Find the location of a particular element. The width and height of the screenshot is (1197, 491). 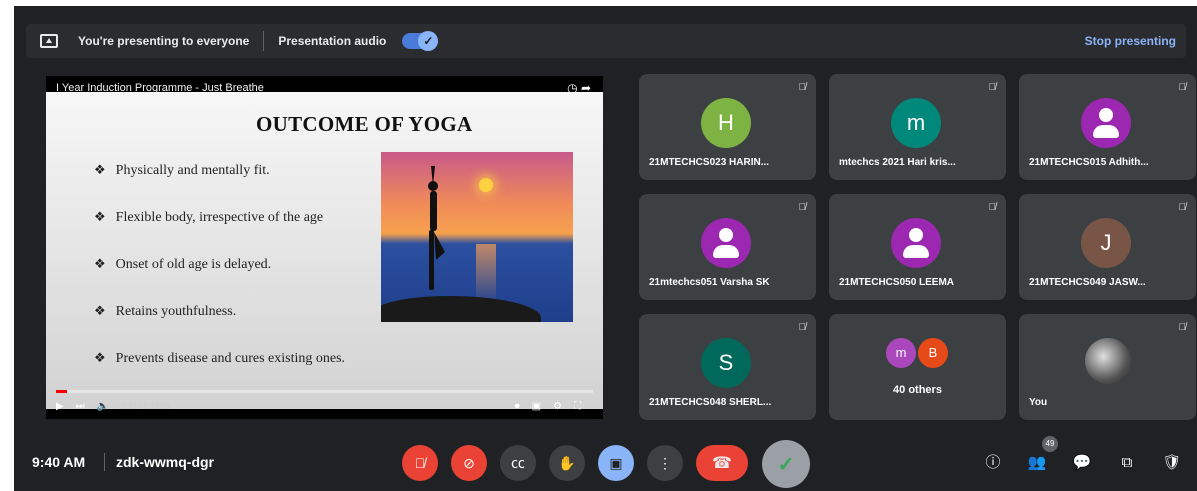

camera-off-icon: ⊘ is located at coordinates (469, 462).